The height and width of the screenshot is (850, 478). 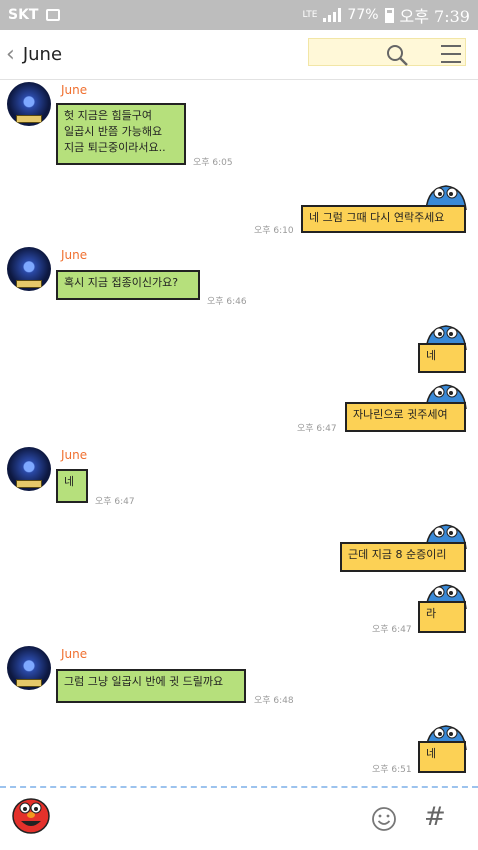 What do you see at coordinates (239, 55) in the screenshot?
I see `chat-header: ‹ June` at bounding box center [239, 55].